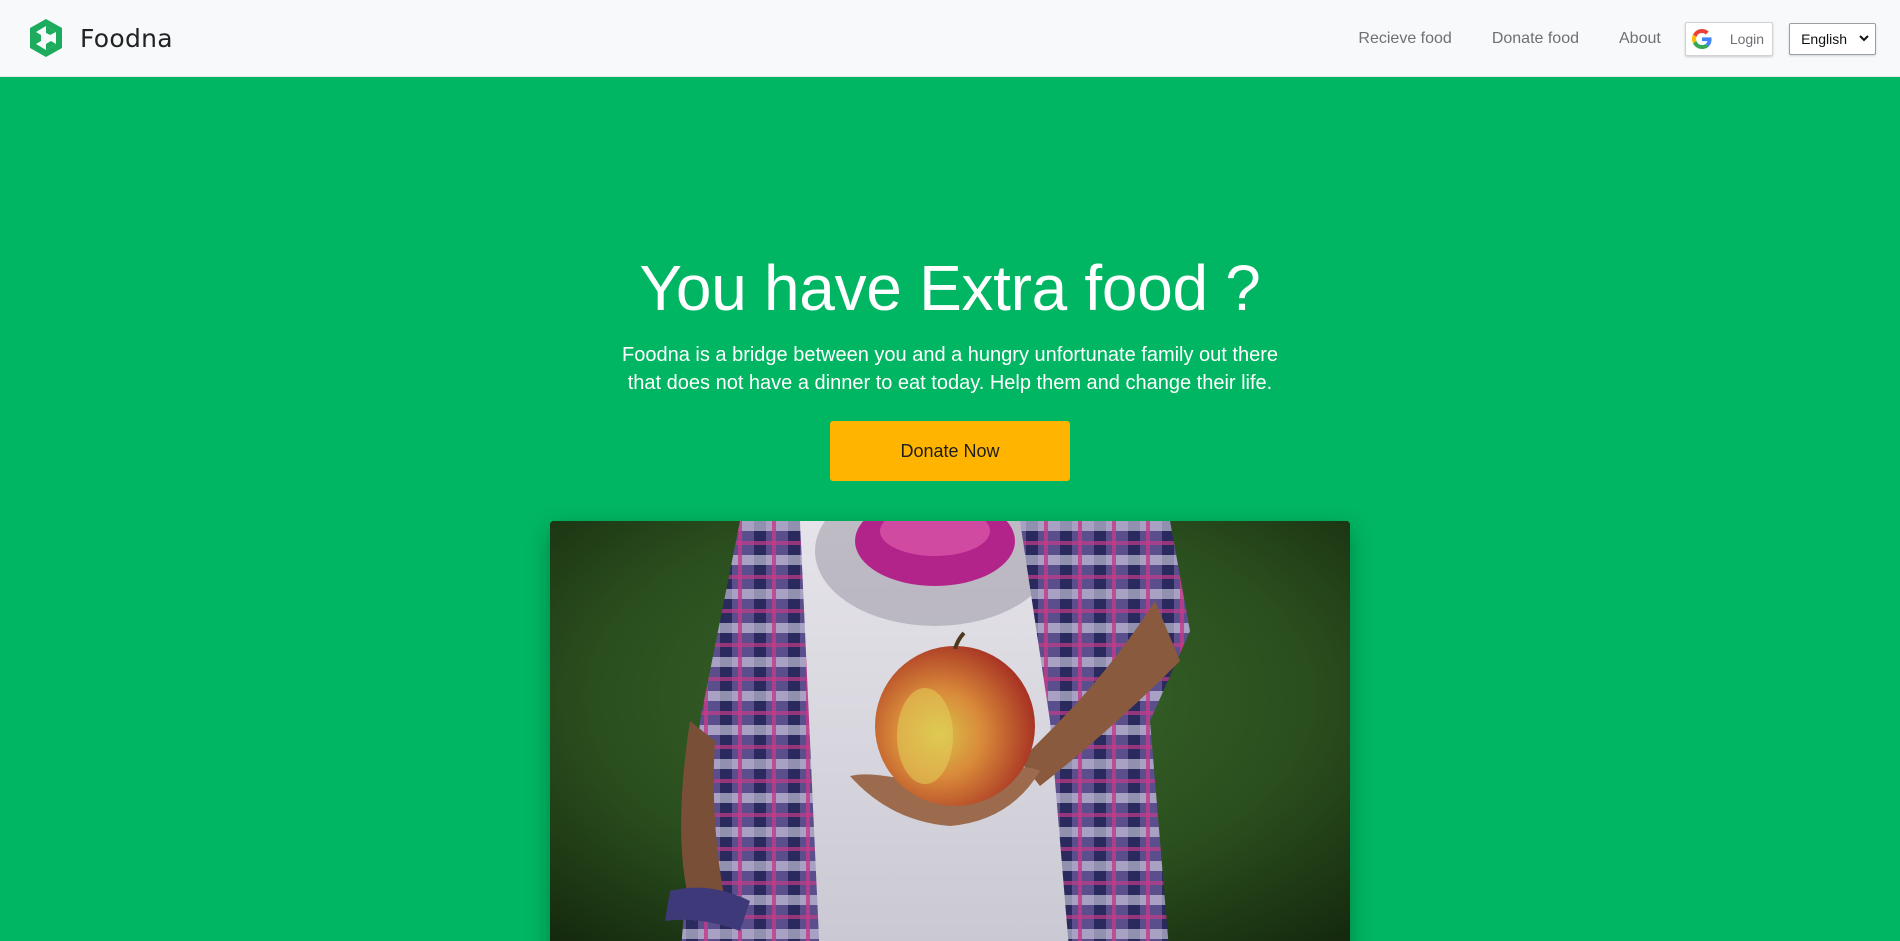  I want to click on brand-name: Foodna, so click(126, 38).